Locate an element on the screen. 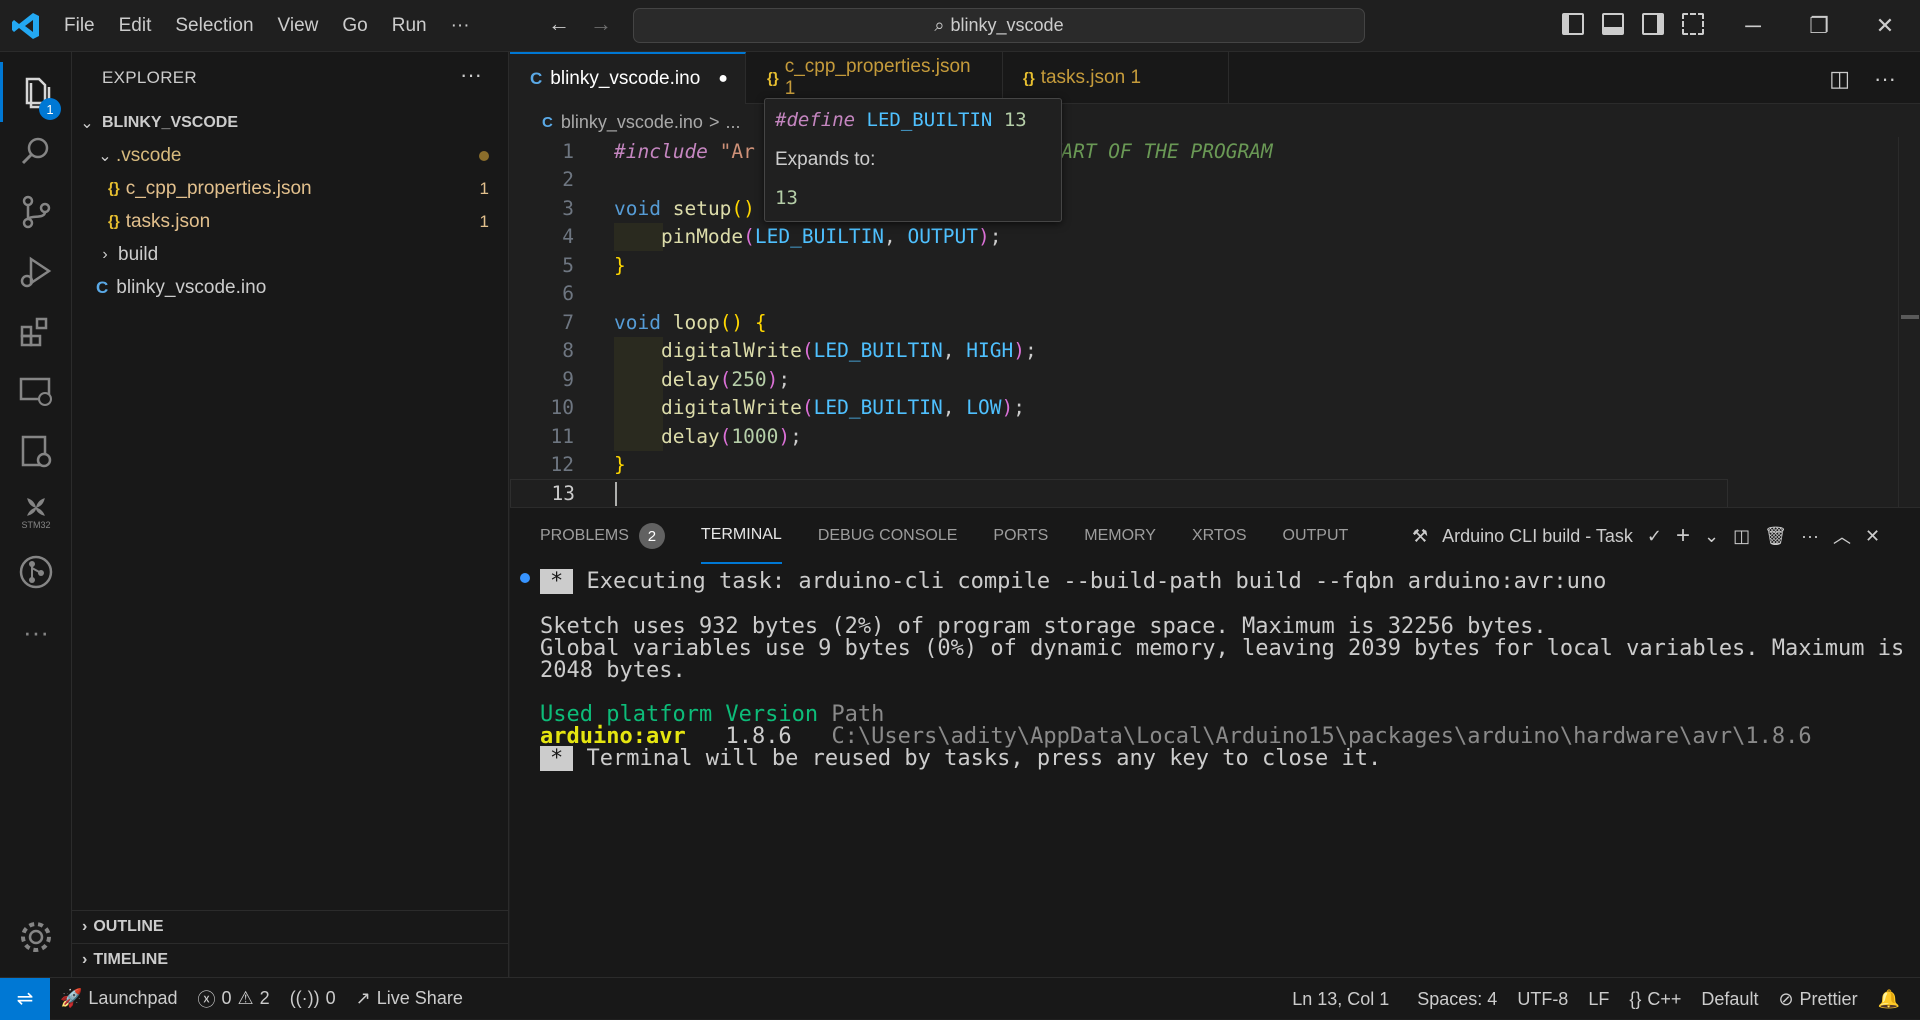  code-line: 7 void loop() { is located at coordinates (1205, 322).